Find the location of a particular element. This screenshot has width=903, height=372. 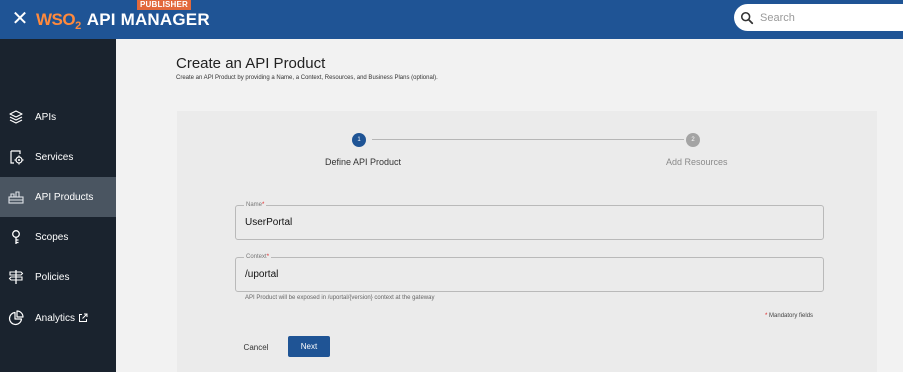

step-1-label: Define API Product is located at coordinates (363, 162).